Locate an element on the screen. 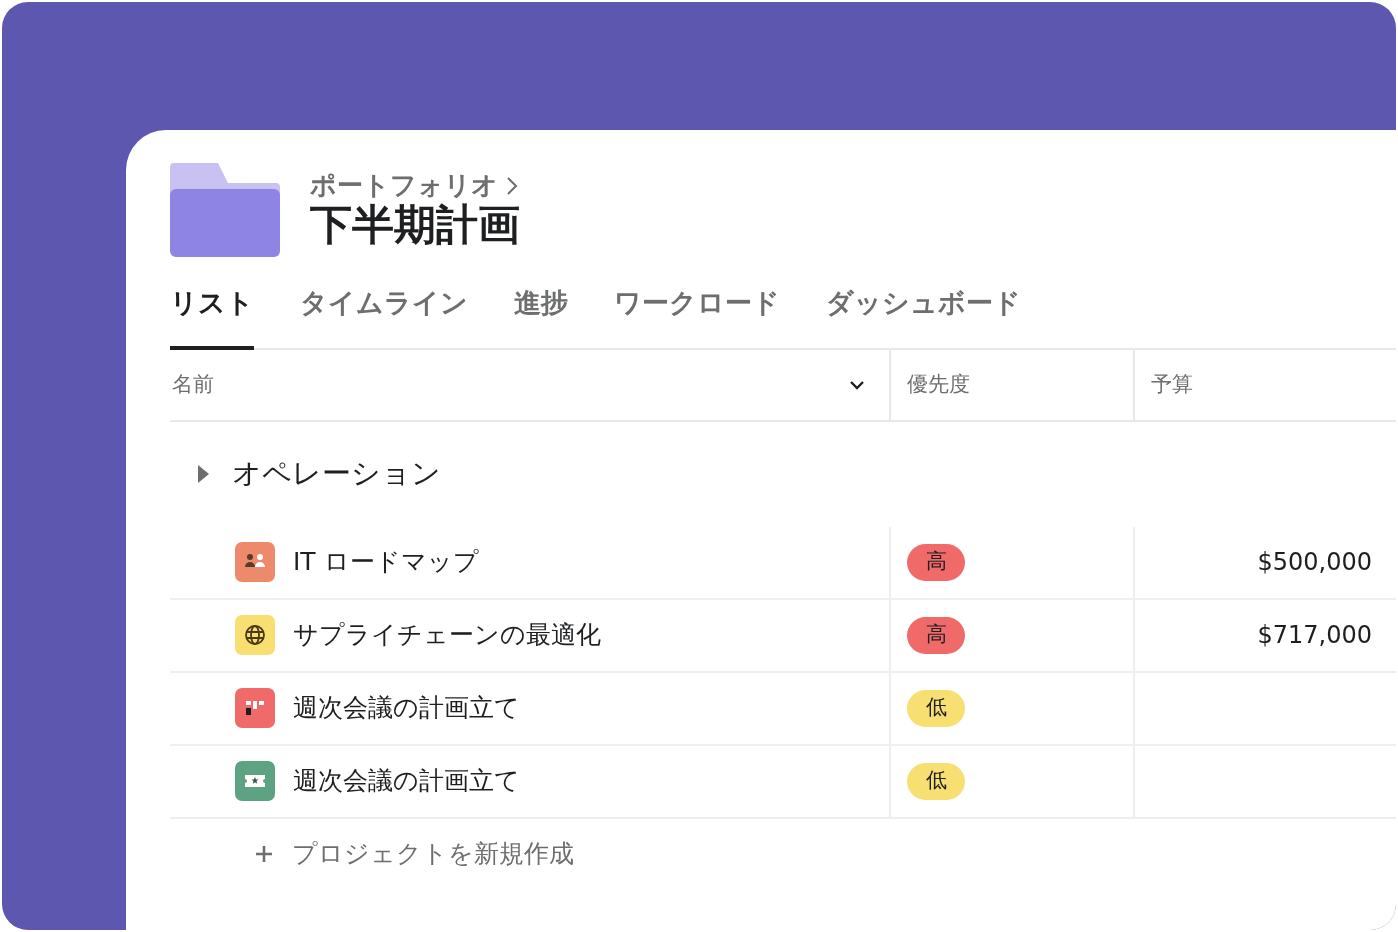 This screenshot has height=932, width=1398. budget-cell: $500,000 is located at coordinates (1264, 563).